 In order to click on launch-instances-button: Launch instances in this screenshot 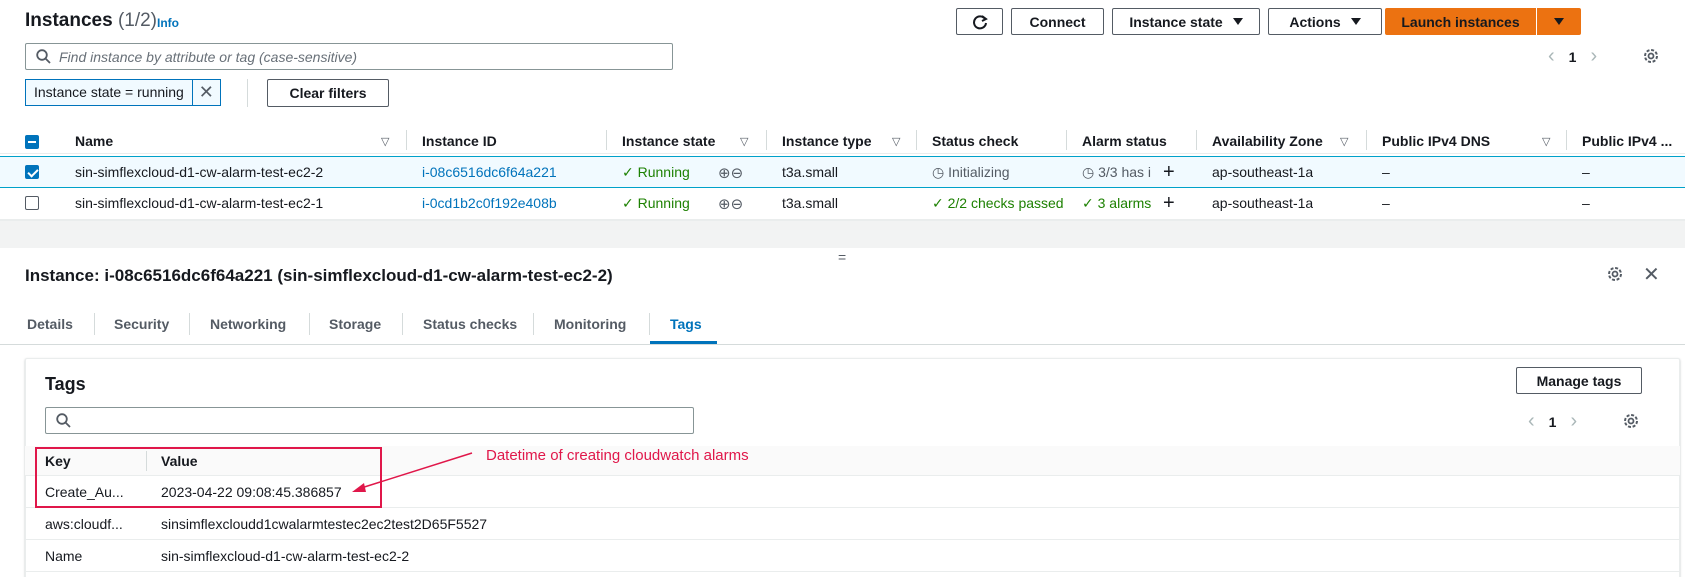, I will do `click(1460, 21)`.